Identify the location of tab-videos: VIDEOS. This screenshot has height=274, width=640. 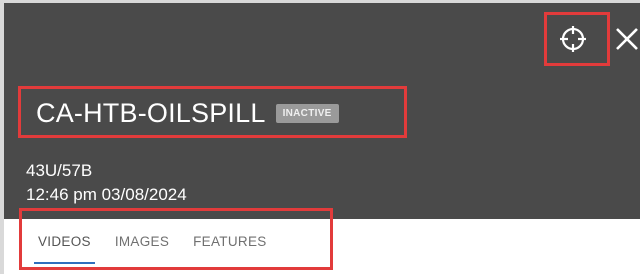
(64, 241).